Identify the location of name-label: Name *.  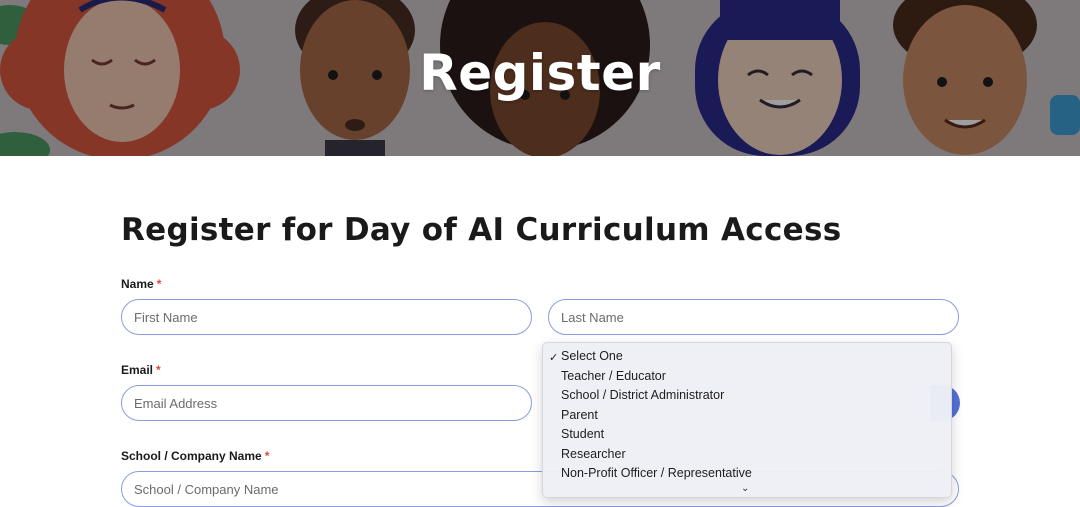
(141, 284).